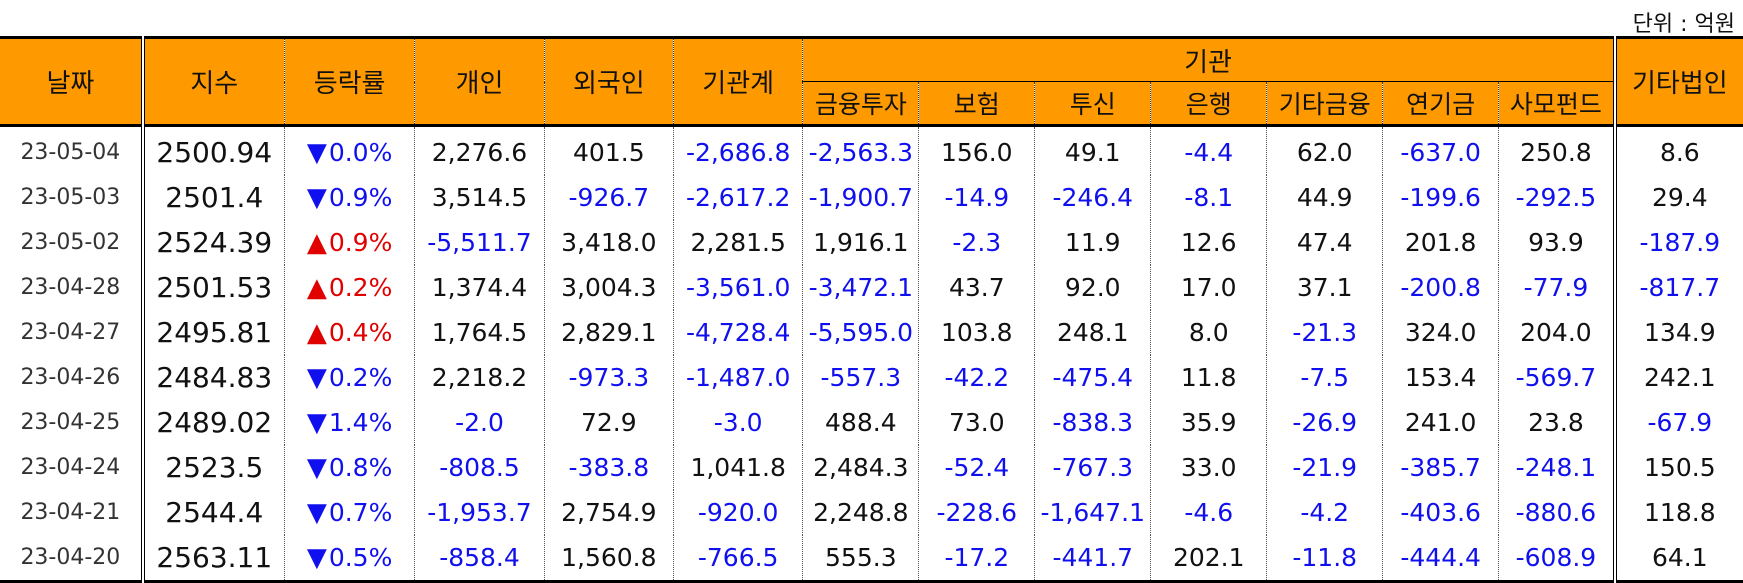  What do you see at coordinates (360, 287) in the screenshot?
I see `change-value: 0.2%` at bounding box center [360, 287].